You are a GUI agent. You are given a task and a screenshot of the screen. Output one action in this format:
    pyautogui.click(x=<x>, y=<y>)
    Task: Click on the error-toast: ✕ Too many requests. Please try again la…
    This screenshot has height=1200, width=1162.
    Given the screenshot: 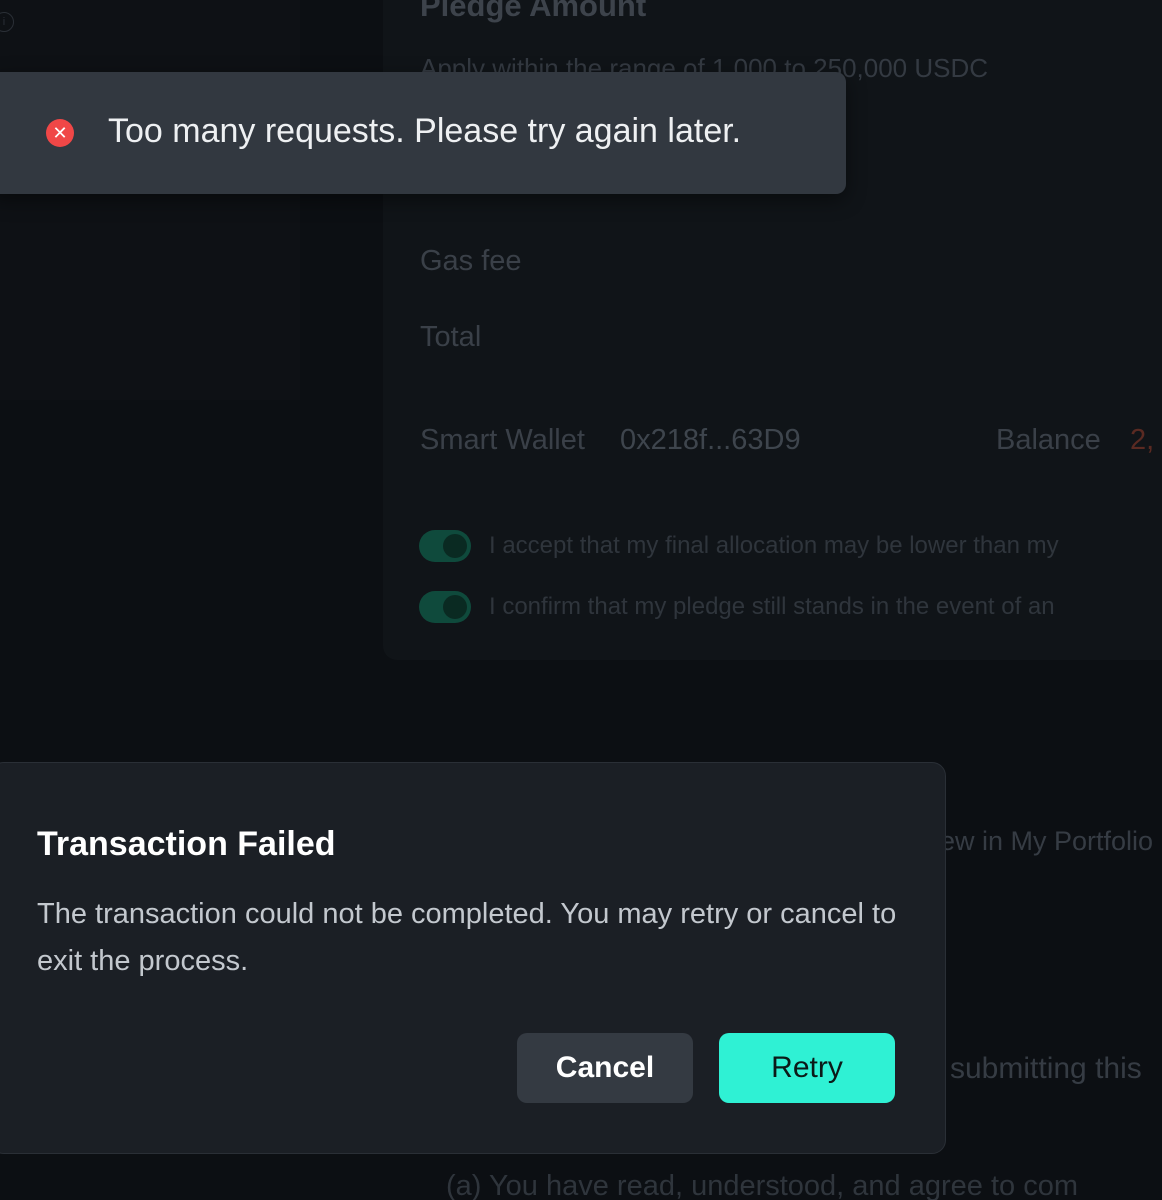 What is the action you would take?
    pyautogui.click(x=423, y=133)
    